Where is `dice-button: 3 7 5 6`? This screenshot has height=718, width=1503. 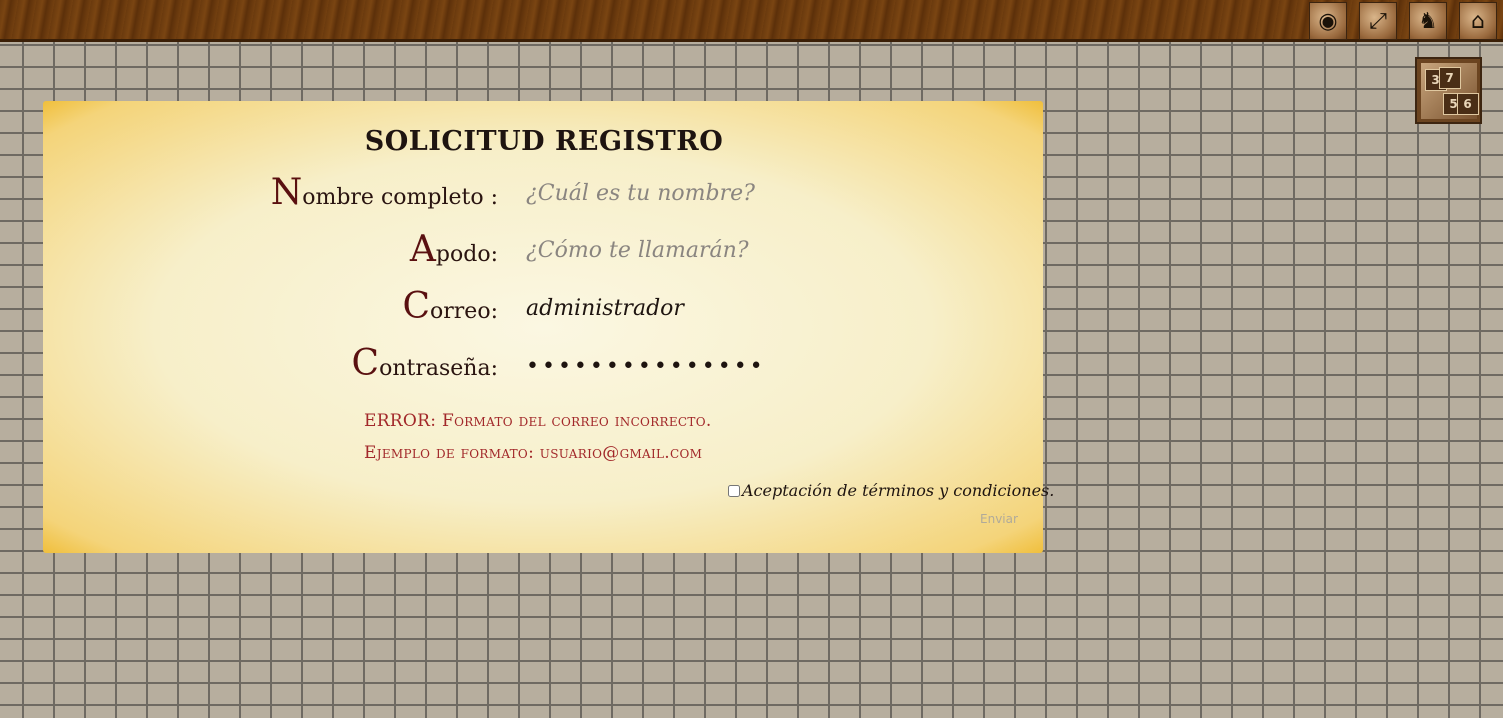 dice-button: 3 7 5 6 is located at coordinates (1448, 90).